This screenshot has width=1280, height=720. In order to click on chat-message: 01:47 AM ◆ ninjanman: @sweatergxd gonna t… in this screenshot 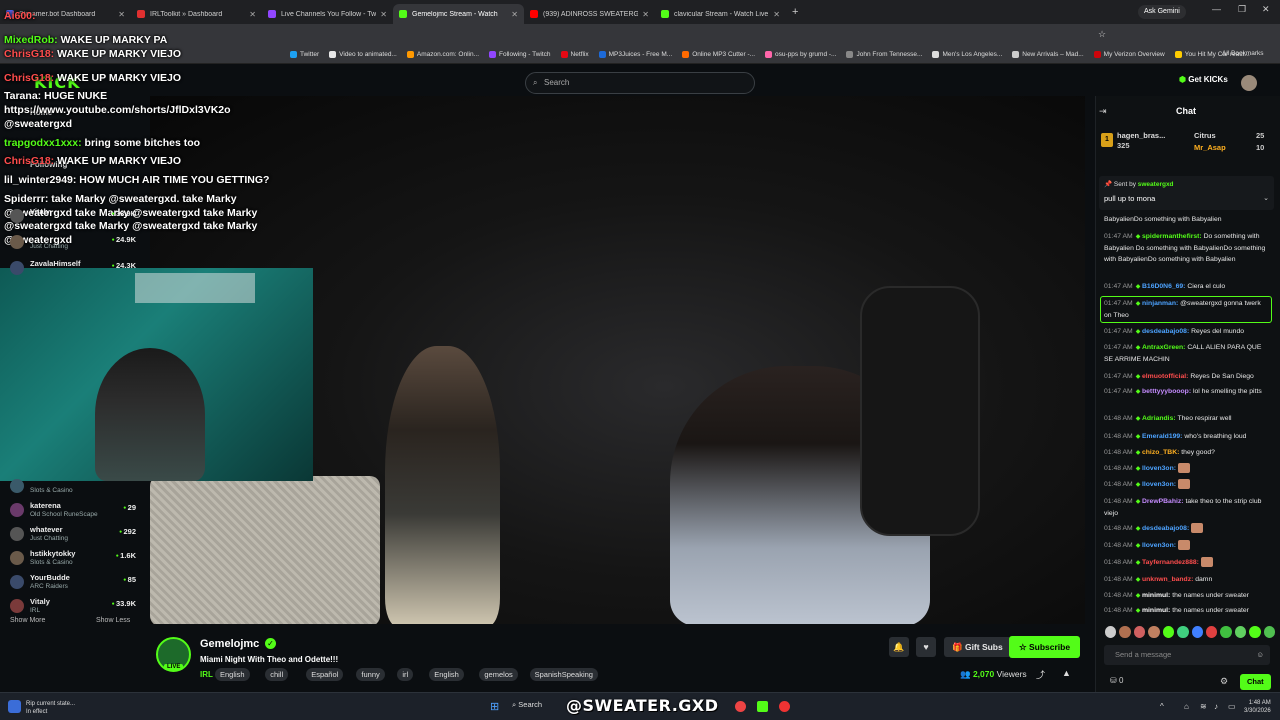, I will do `click(1186, 309)`.